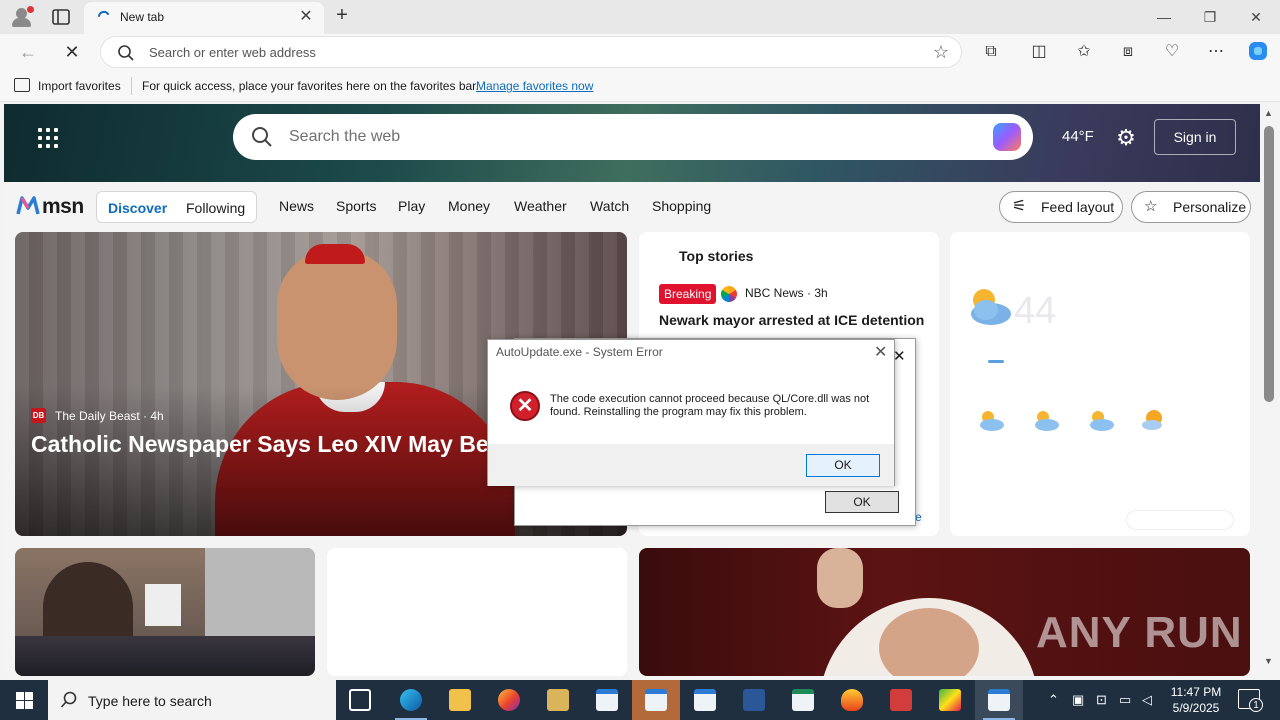  Describe the element at coordinates (918, 517) in the screenshot. I see `see-more-link: e` at that location.